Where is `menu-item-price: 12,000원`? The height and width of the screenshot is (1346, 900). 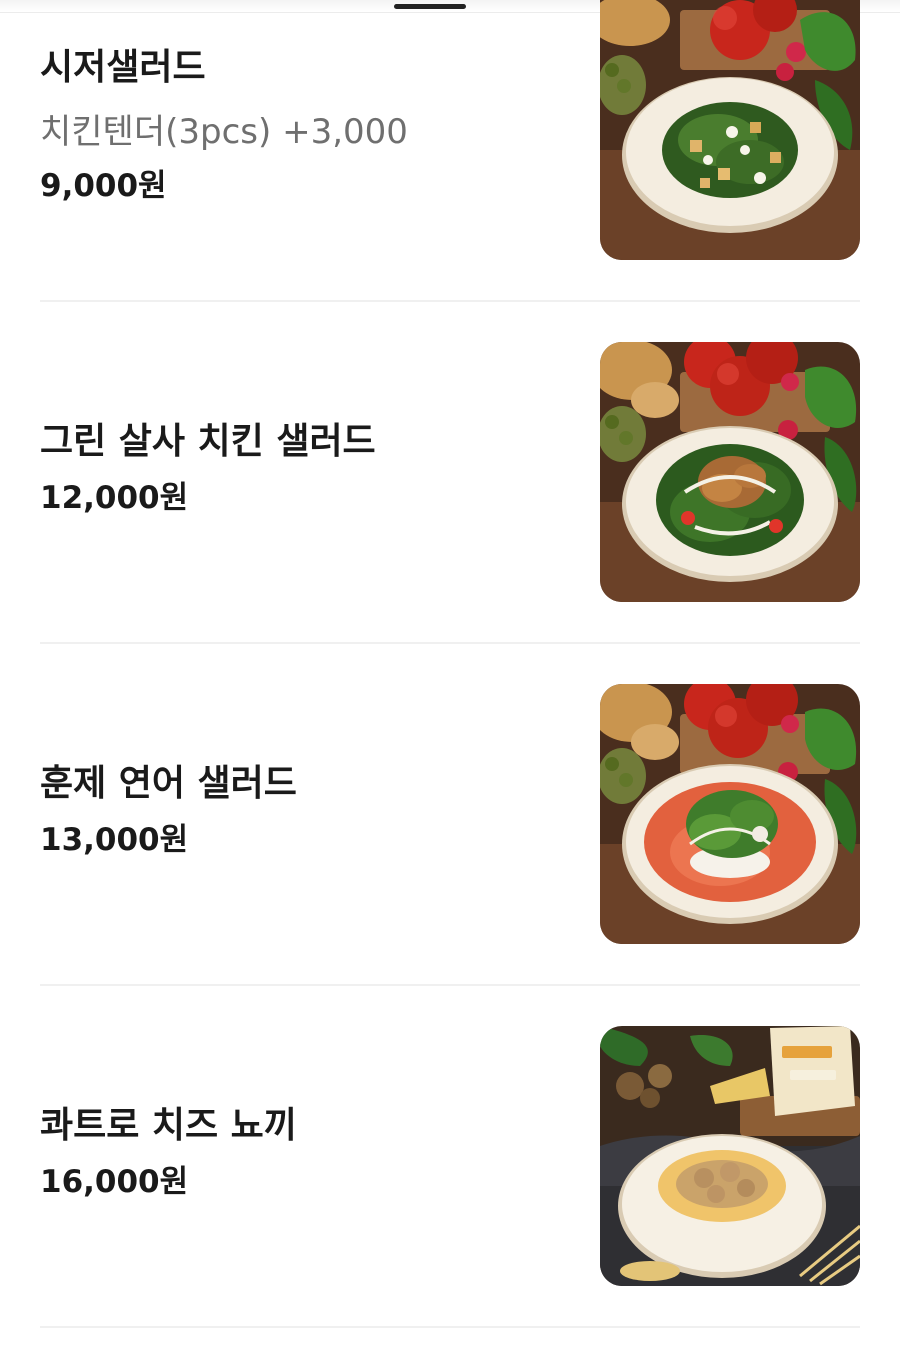 menu-item-price: 12,000원 is located at coordinates (114, 498).